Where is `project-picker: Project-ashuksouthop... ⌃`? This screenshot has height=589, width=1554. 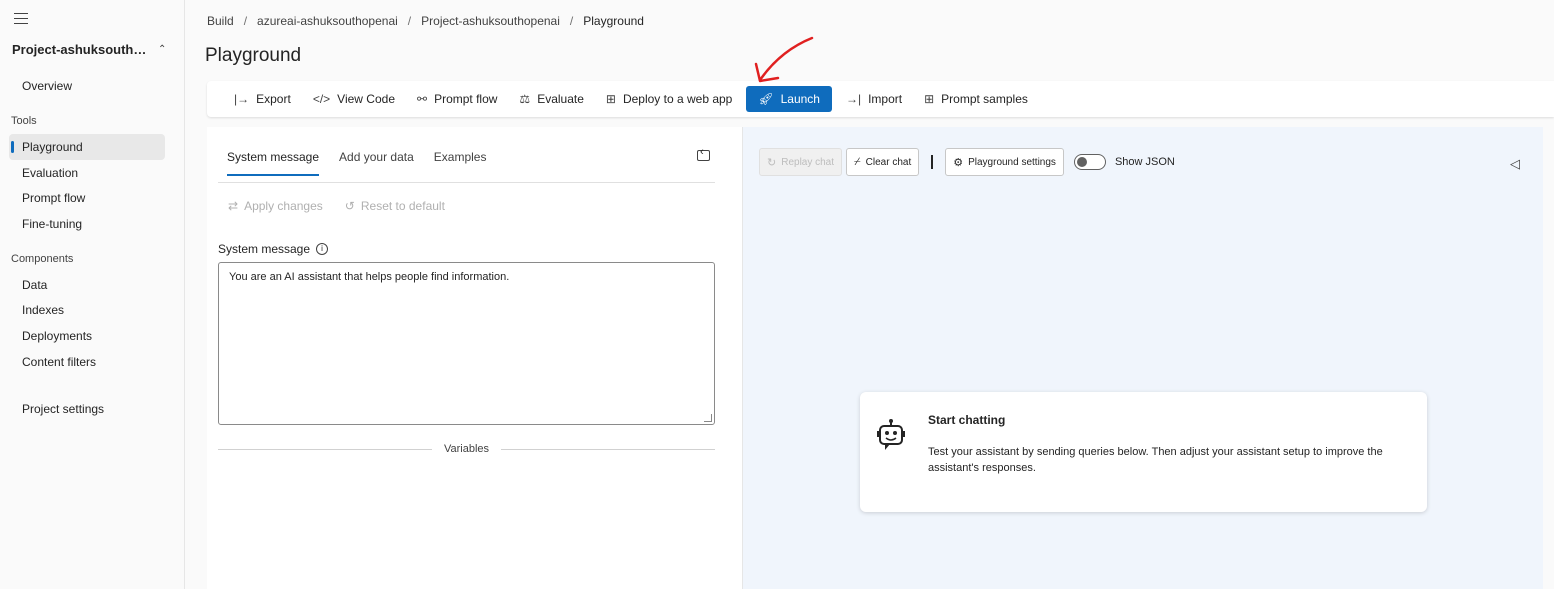
project-picker: Project-ashuksouthop... ⌃ is located at coordinates (92, 49).